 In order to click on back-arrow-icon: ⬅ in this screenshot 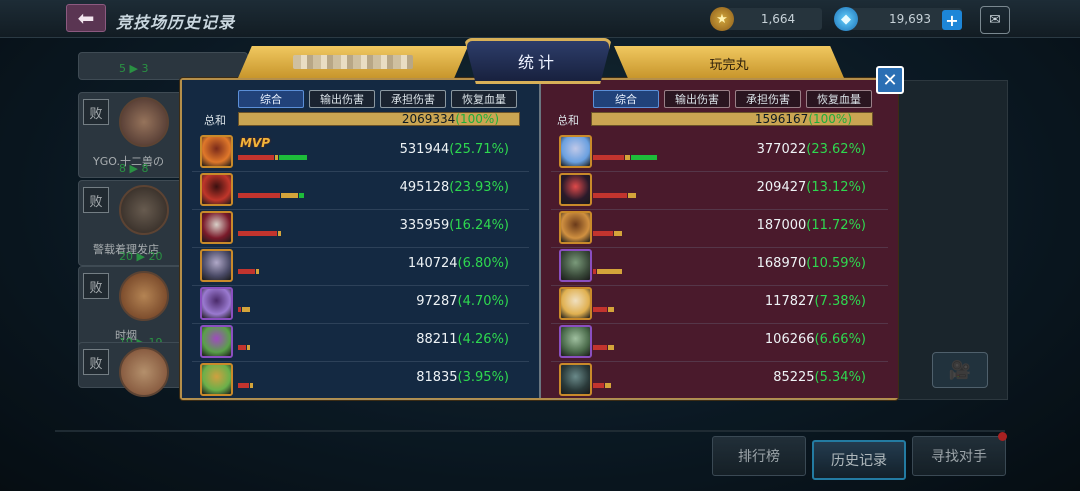, I will do `click(86, 18)`.